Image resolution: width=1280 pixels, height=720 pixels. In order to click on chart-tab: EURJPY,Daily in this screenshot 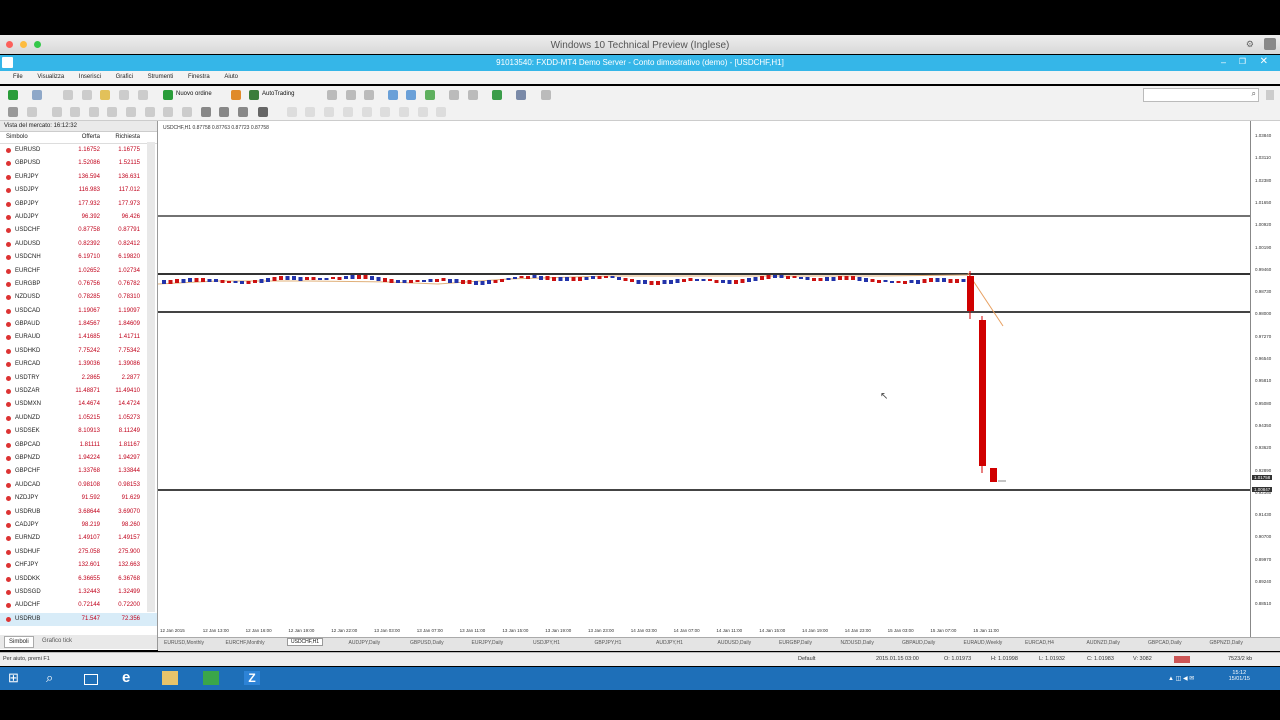, I will do `click(488, 643)`.